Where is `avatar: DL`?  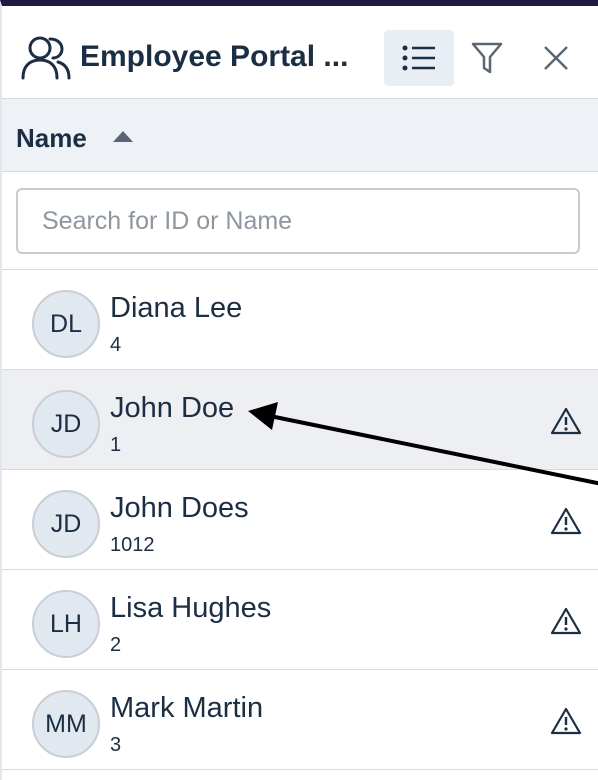 avatar: DL is located at coordinates (66, 324).